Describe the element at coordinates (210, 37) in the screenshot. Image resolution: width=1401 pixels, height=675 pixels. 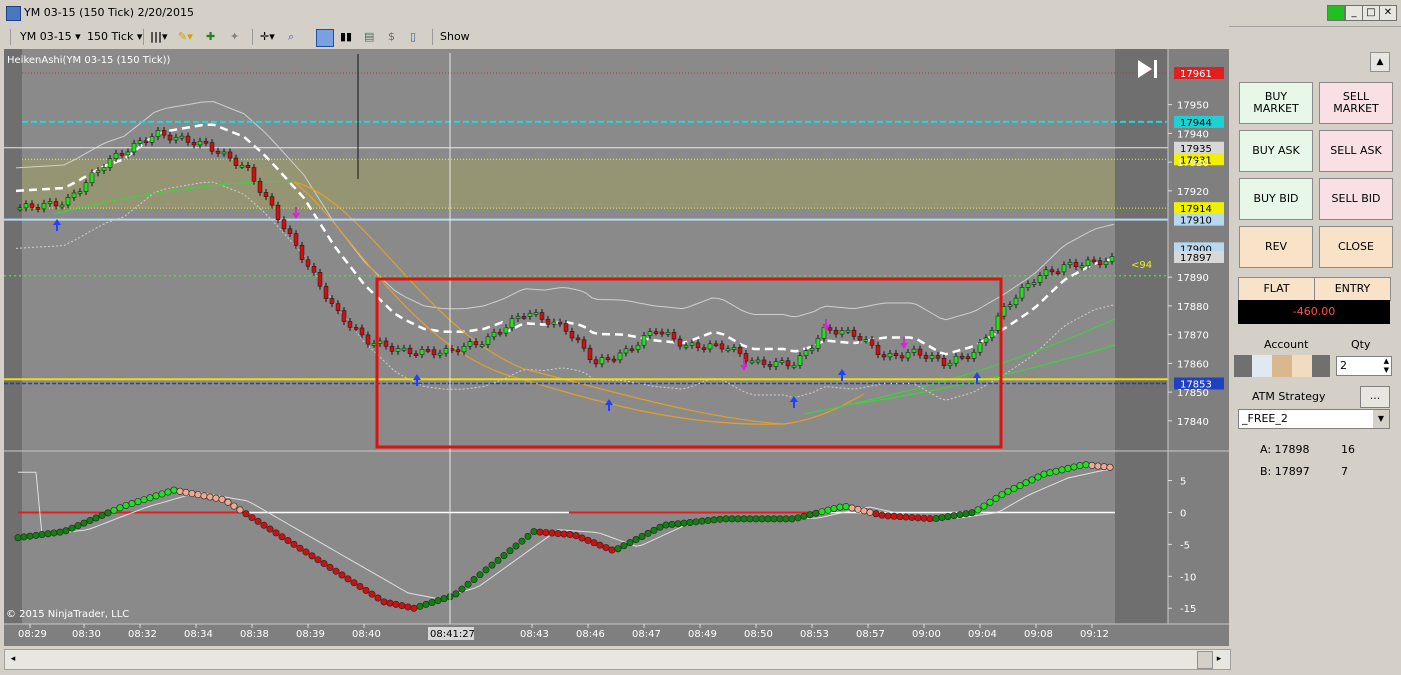
I see `add-indicator-icon: ✚` at that location.